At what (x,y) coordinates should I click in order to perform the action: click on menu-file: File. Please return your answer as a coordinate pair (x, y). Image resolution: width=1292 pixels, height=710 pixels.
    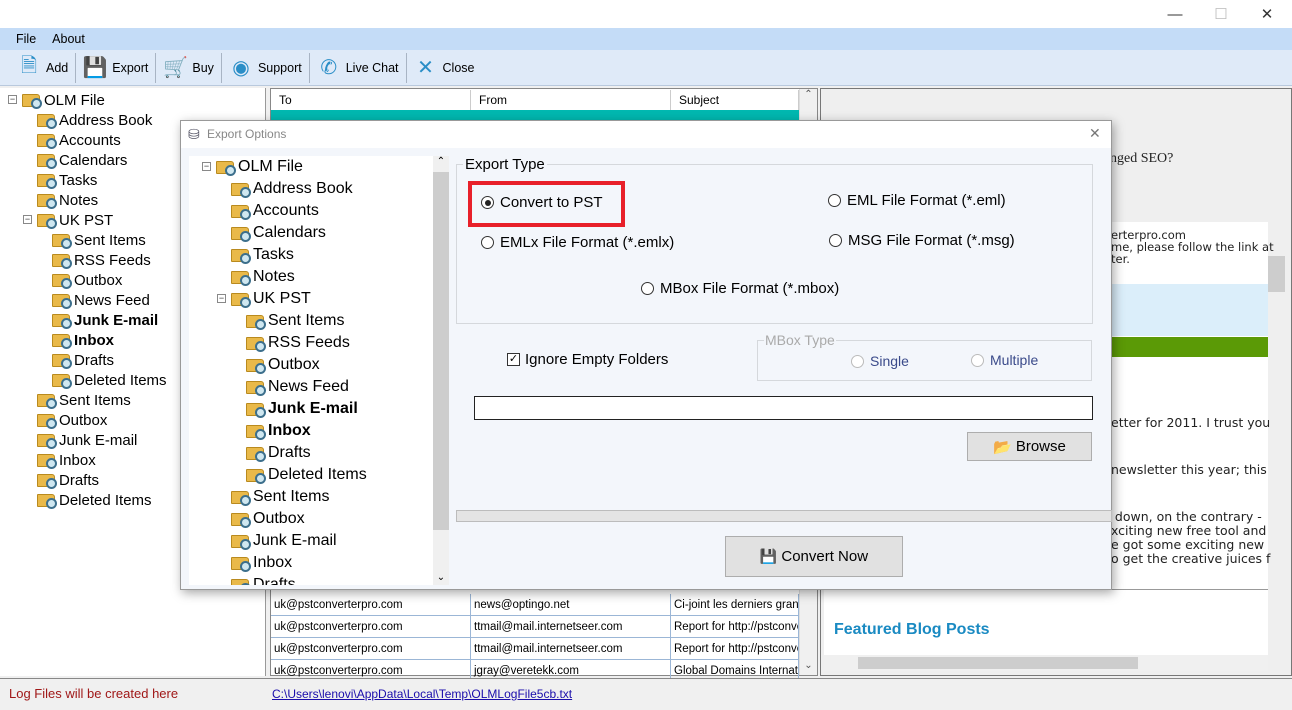
    Looking at the image, I should click on (26, 39).